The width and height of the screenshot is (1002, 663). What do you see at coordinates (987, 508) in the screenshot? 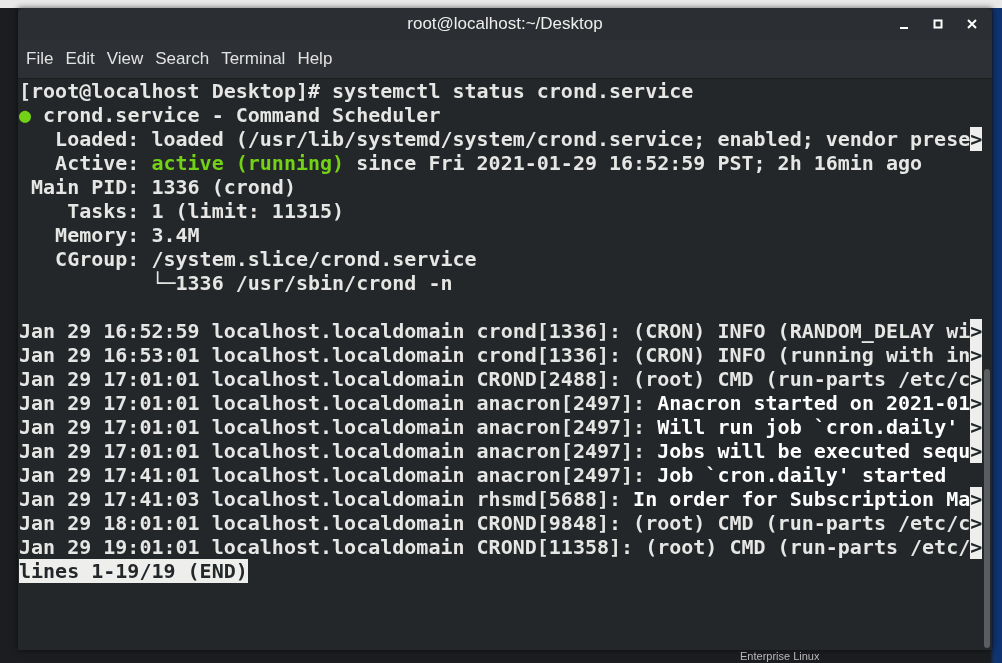
I see `scrollbar-thumb` at bounding box center [987, 508].